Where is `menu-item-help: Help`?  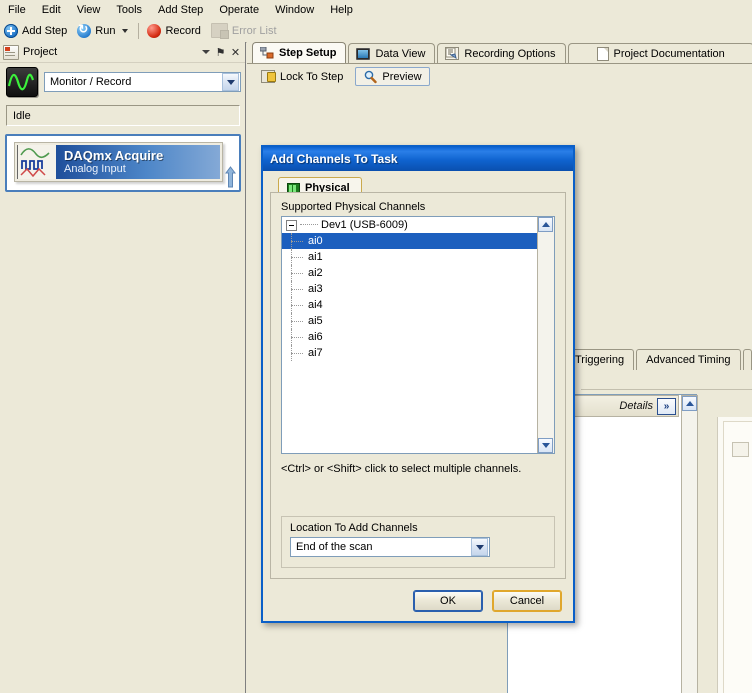
menu-item-help: Help is located at coordinates (341, 10).